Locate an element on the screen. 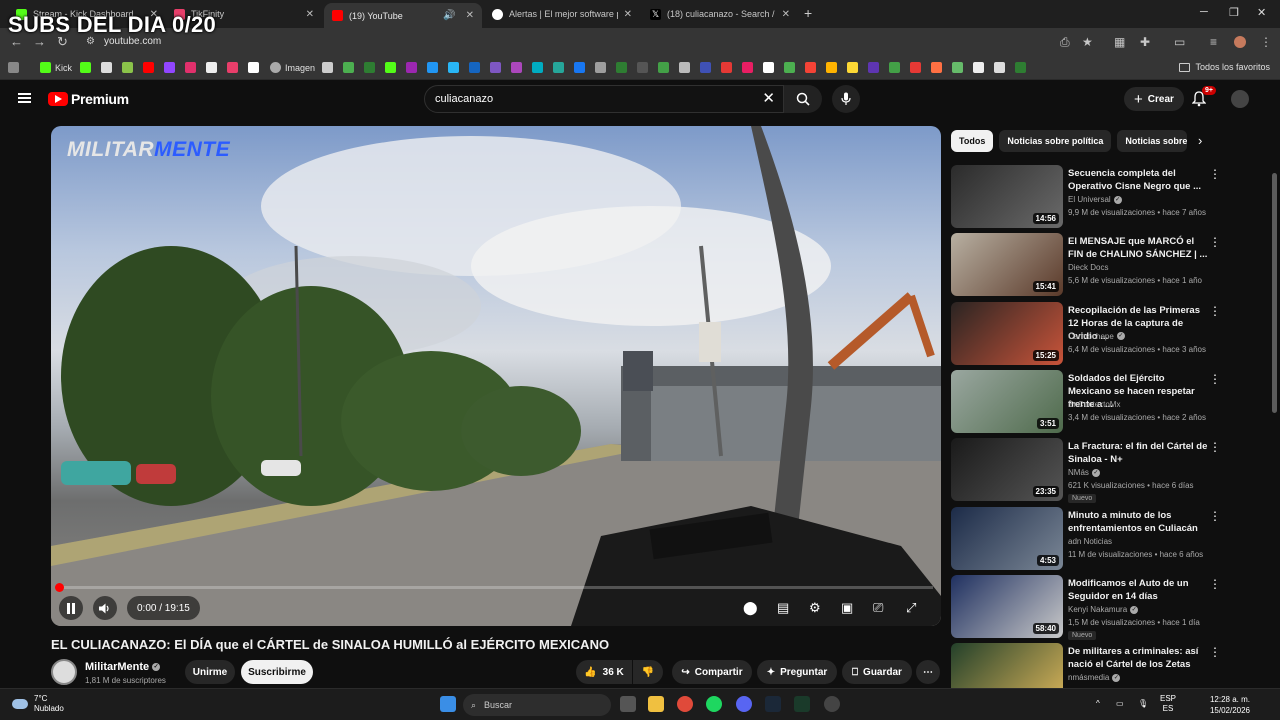  bookmark-star-icon: ★ is located at coordinates (1087, 42).